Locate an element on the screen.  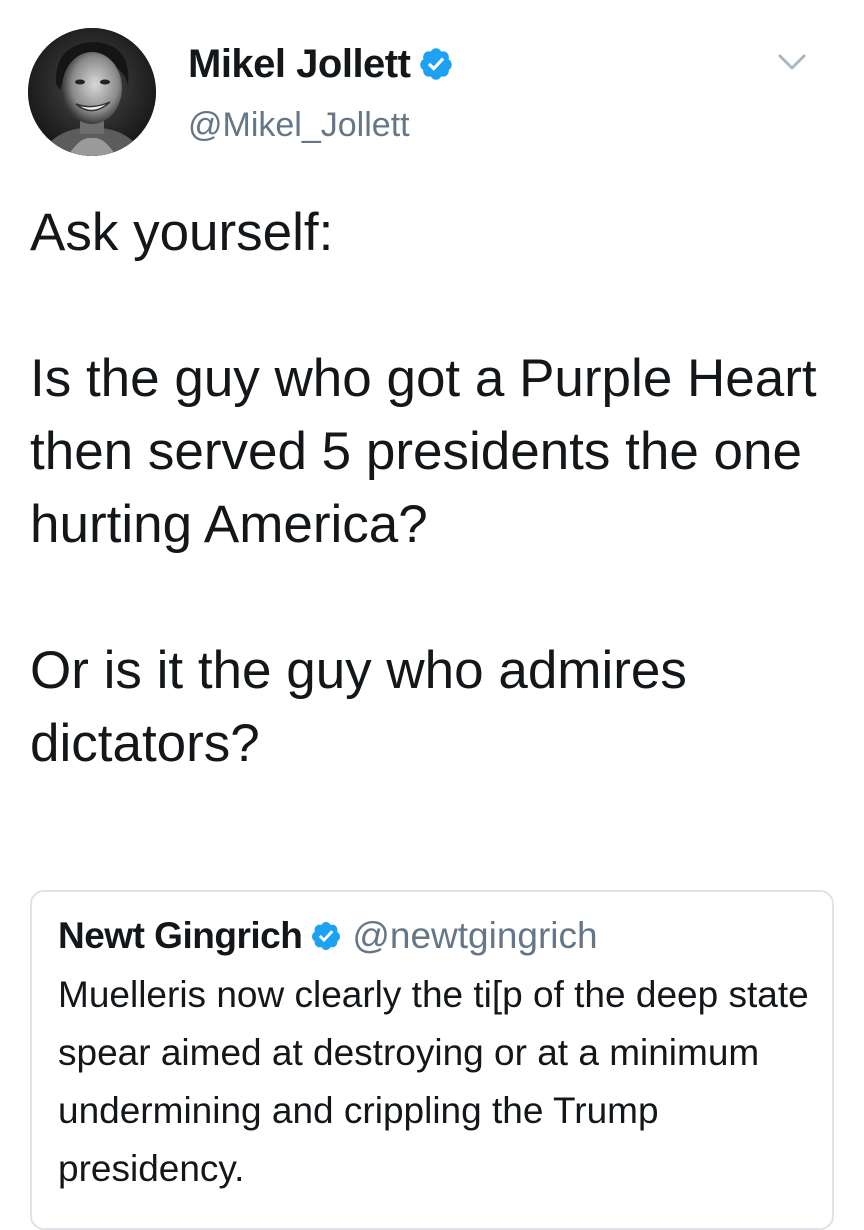
author-name: Mikel Jollett is located at coordinates (299, 64).